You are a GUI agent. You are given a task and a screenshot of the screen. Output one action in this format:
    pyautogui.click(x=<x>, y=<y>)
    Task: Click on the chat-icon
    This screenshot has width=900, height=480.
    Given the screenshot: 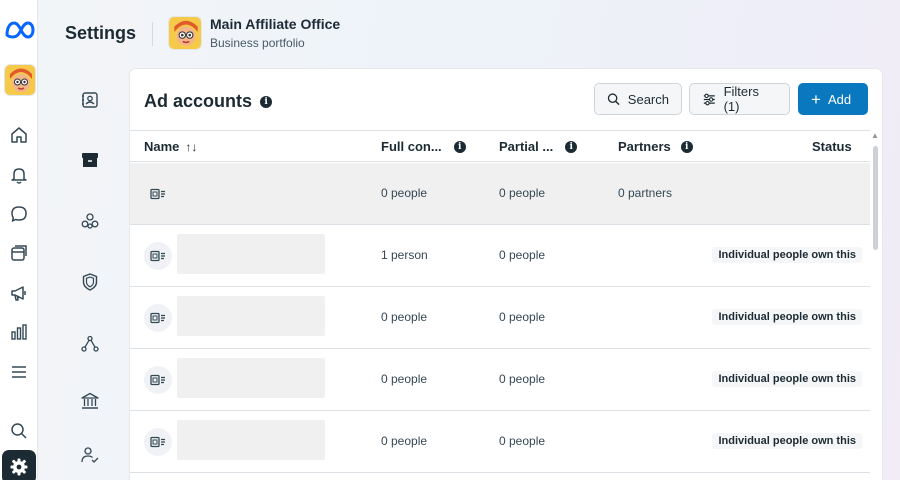 What is the action you would take?
    pyautogui.click(x=19, y=214)
    